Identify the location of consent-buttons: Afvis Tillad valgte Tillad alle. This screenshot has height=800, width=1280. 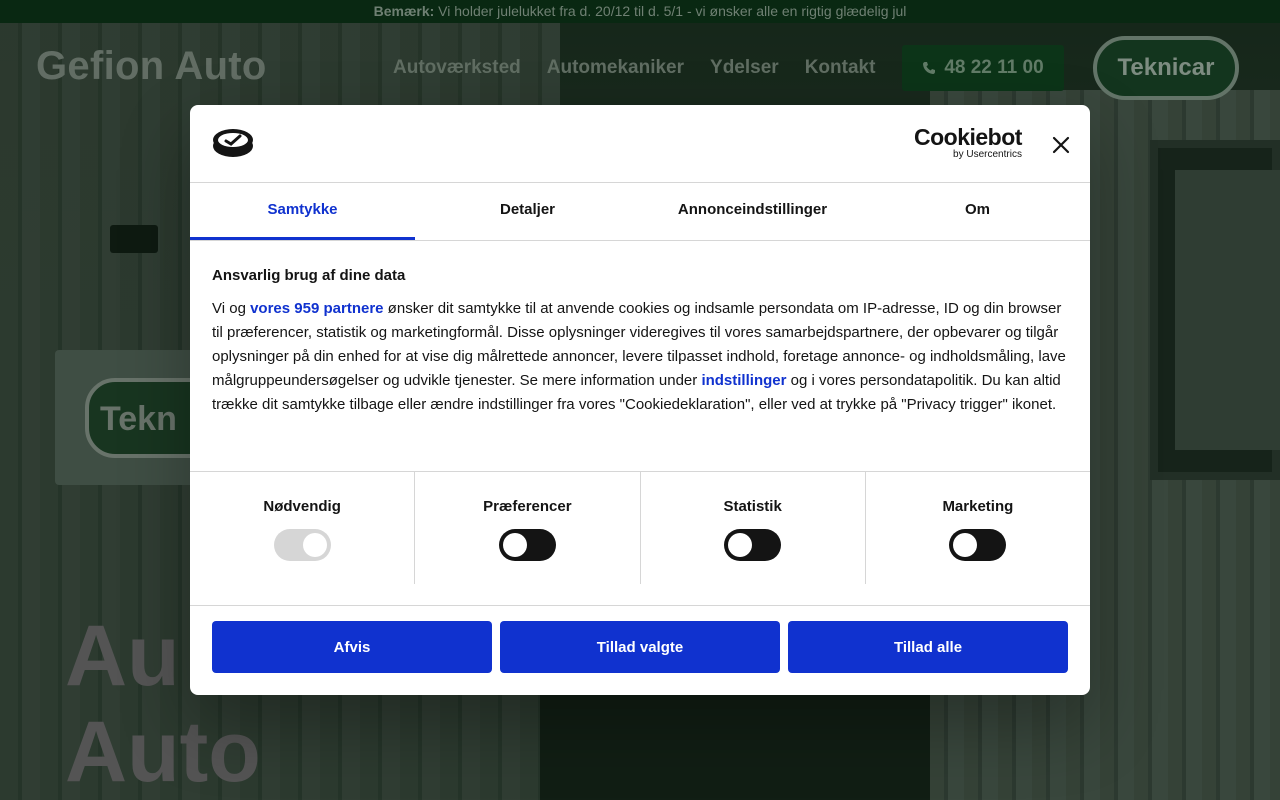
(640, 646).